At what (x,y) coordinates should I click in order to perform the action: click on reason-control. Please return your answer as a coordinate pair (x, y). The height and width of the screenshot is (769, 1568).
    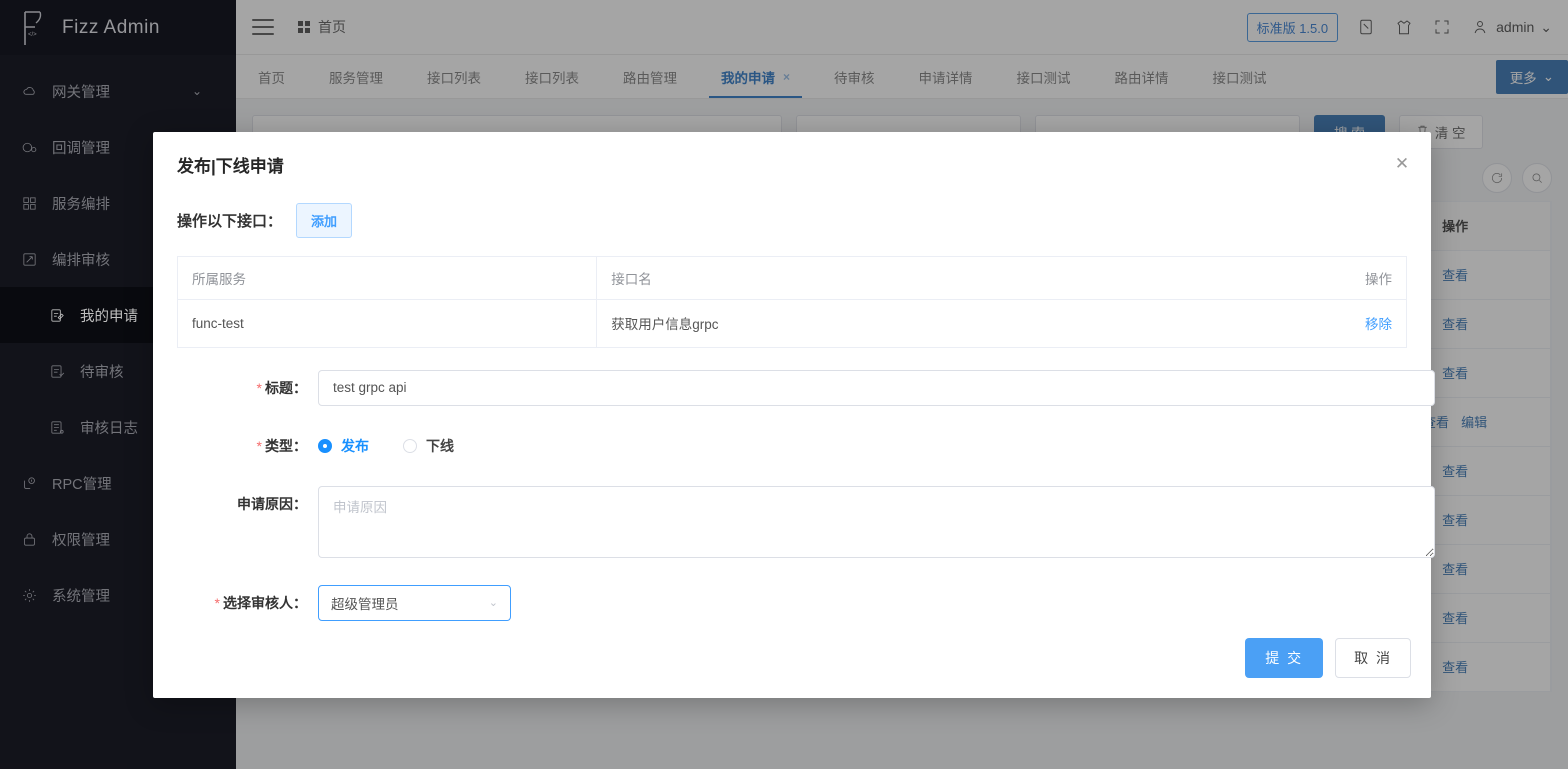
    Looking at the image, I should click on (876, 524).